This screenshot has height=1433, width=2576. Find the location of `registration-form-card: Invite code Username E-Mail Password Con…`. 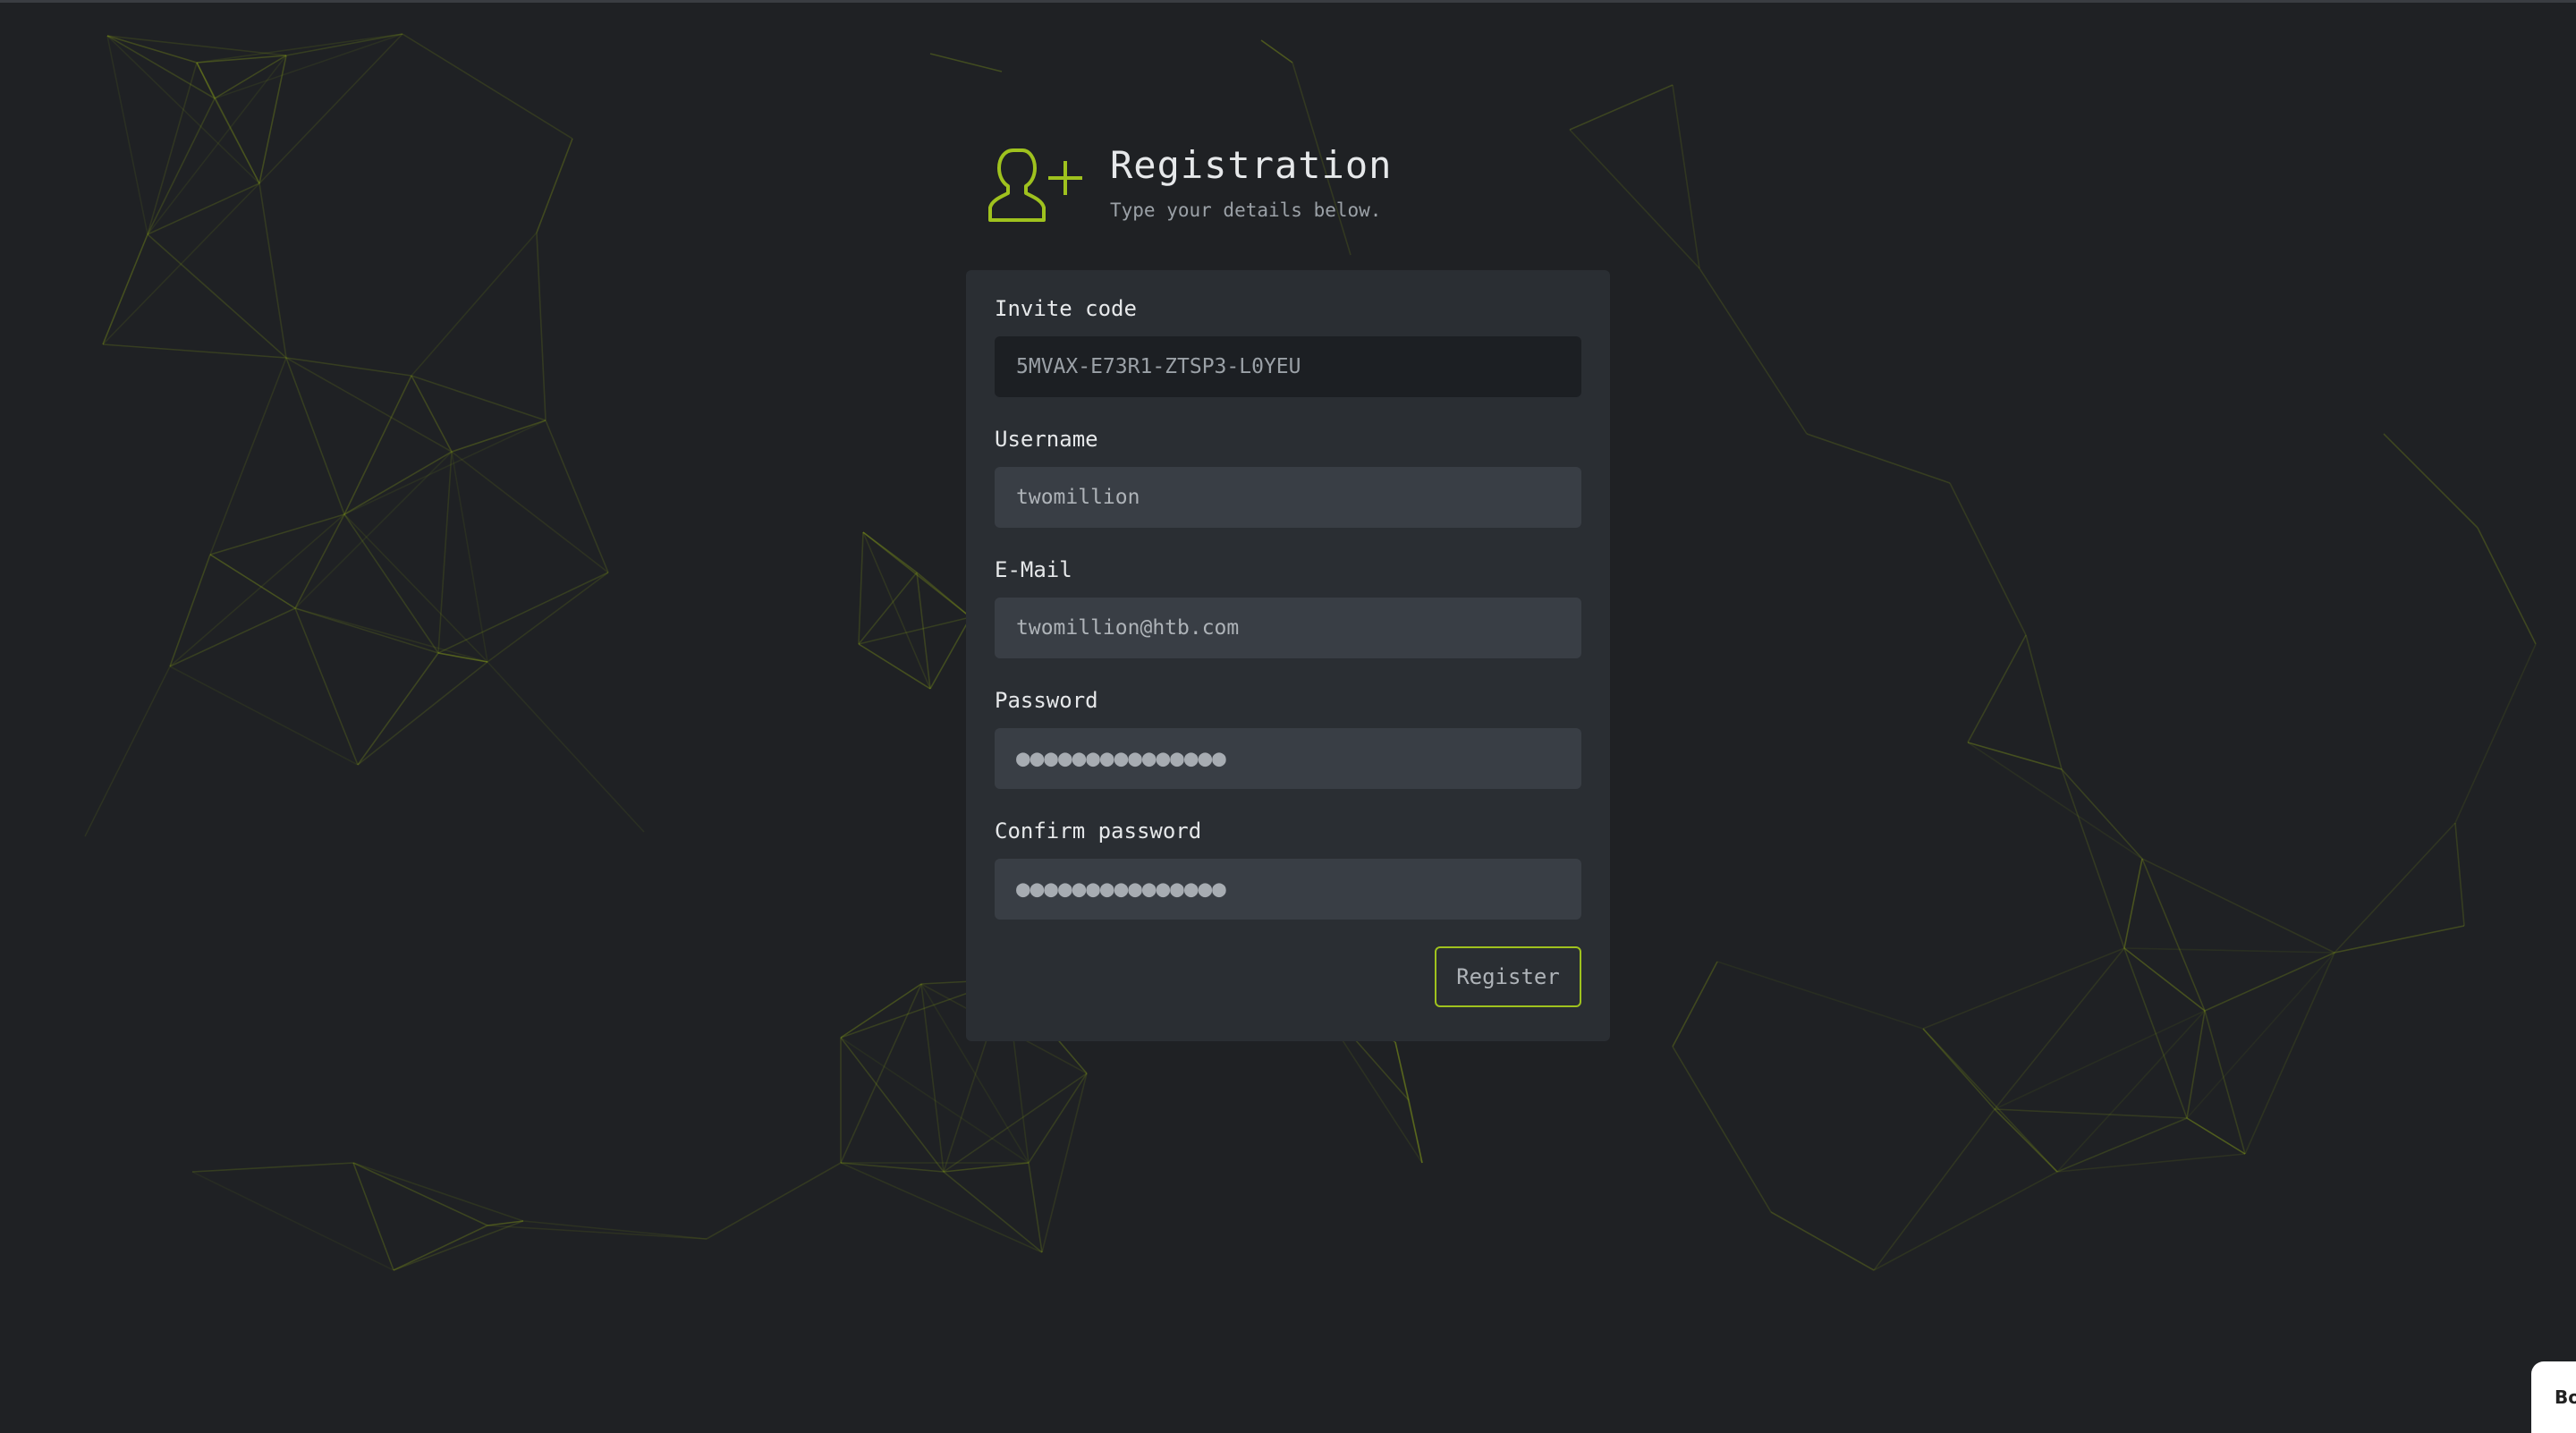

registration-form-card: Invite code Username E-Mail Password Con… is located at coordinates (1288, 655).